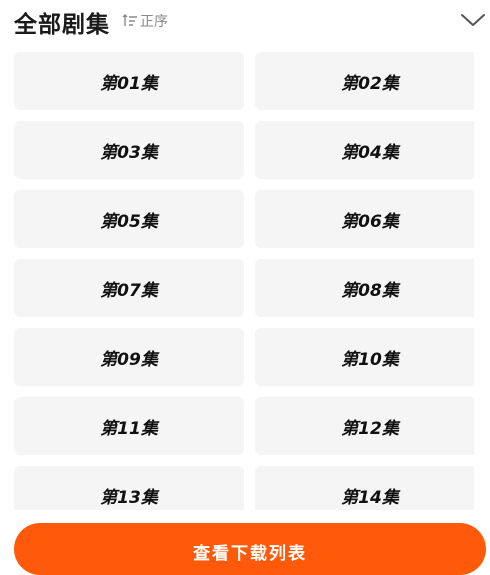 The image size is (490, 575). What do you see at coordinates (129, 426) in the screenshot?
I see `episode-tile: 第11集` at bounding box center [129, 426].